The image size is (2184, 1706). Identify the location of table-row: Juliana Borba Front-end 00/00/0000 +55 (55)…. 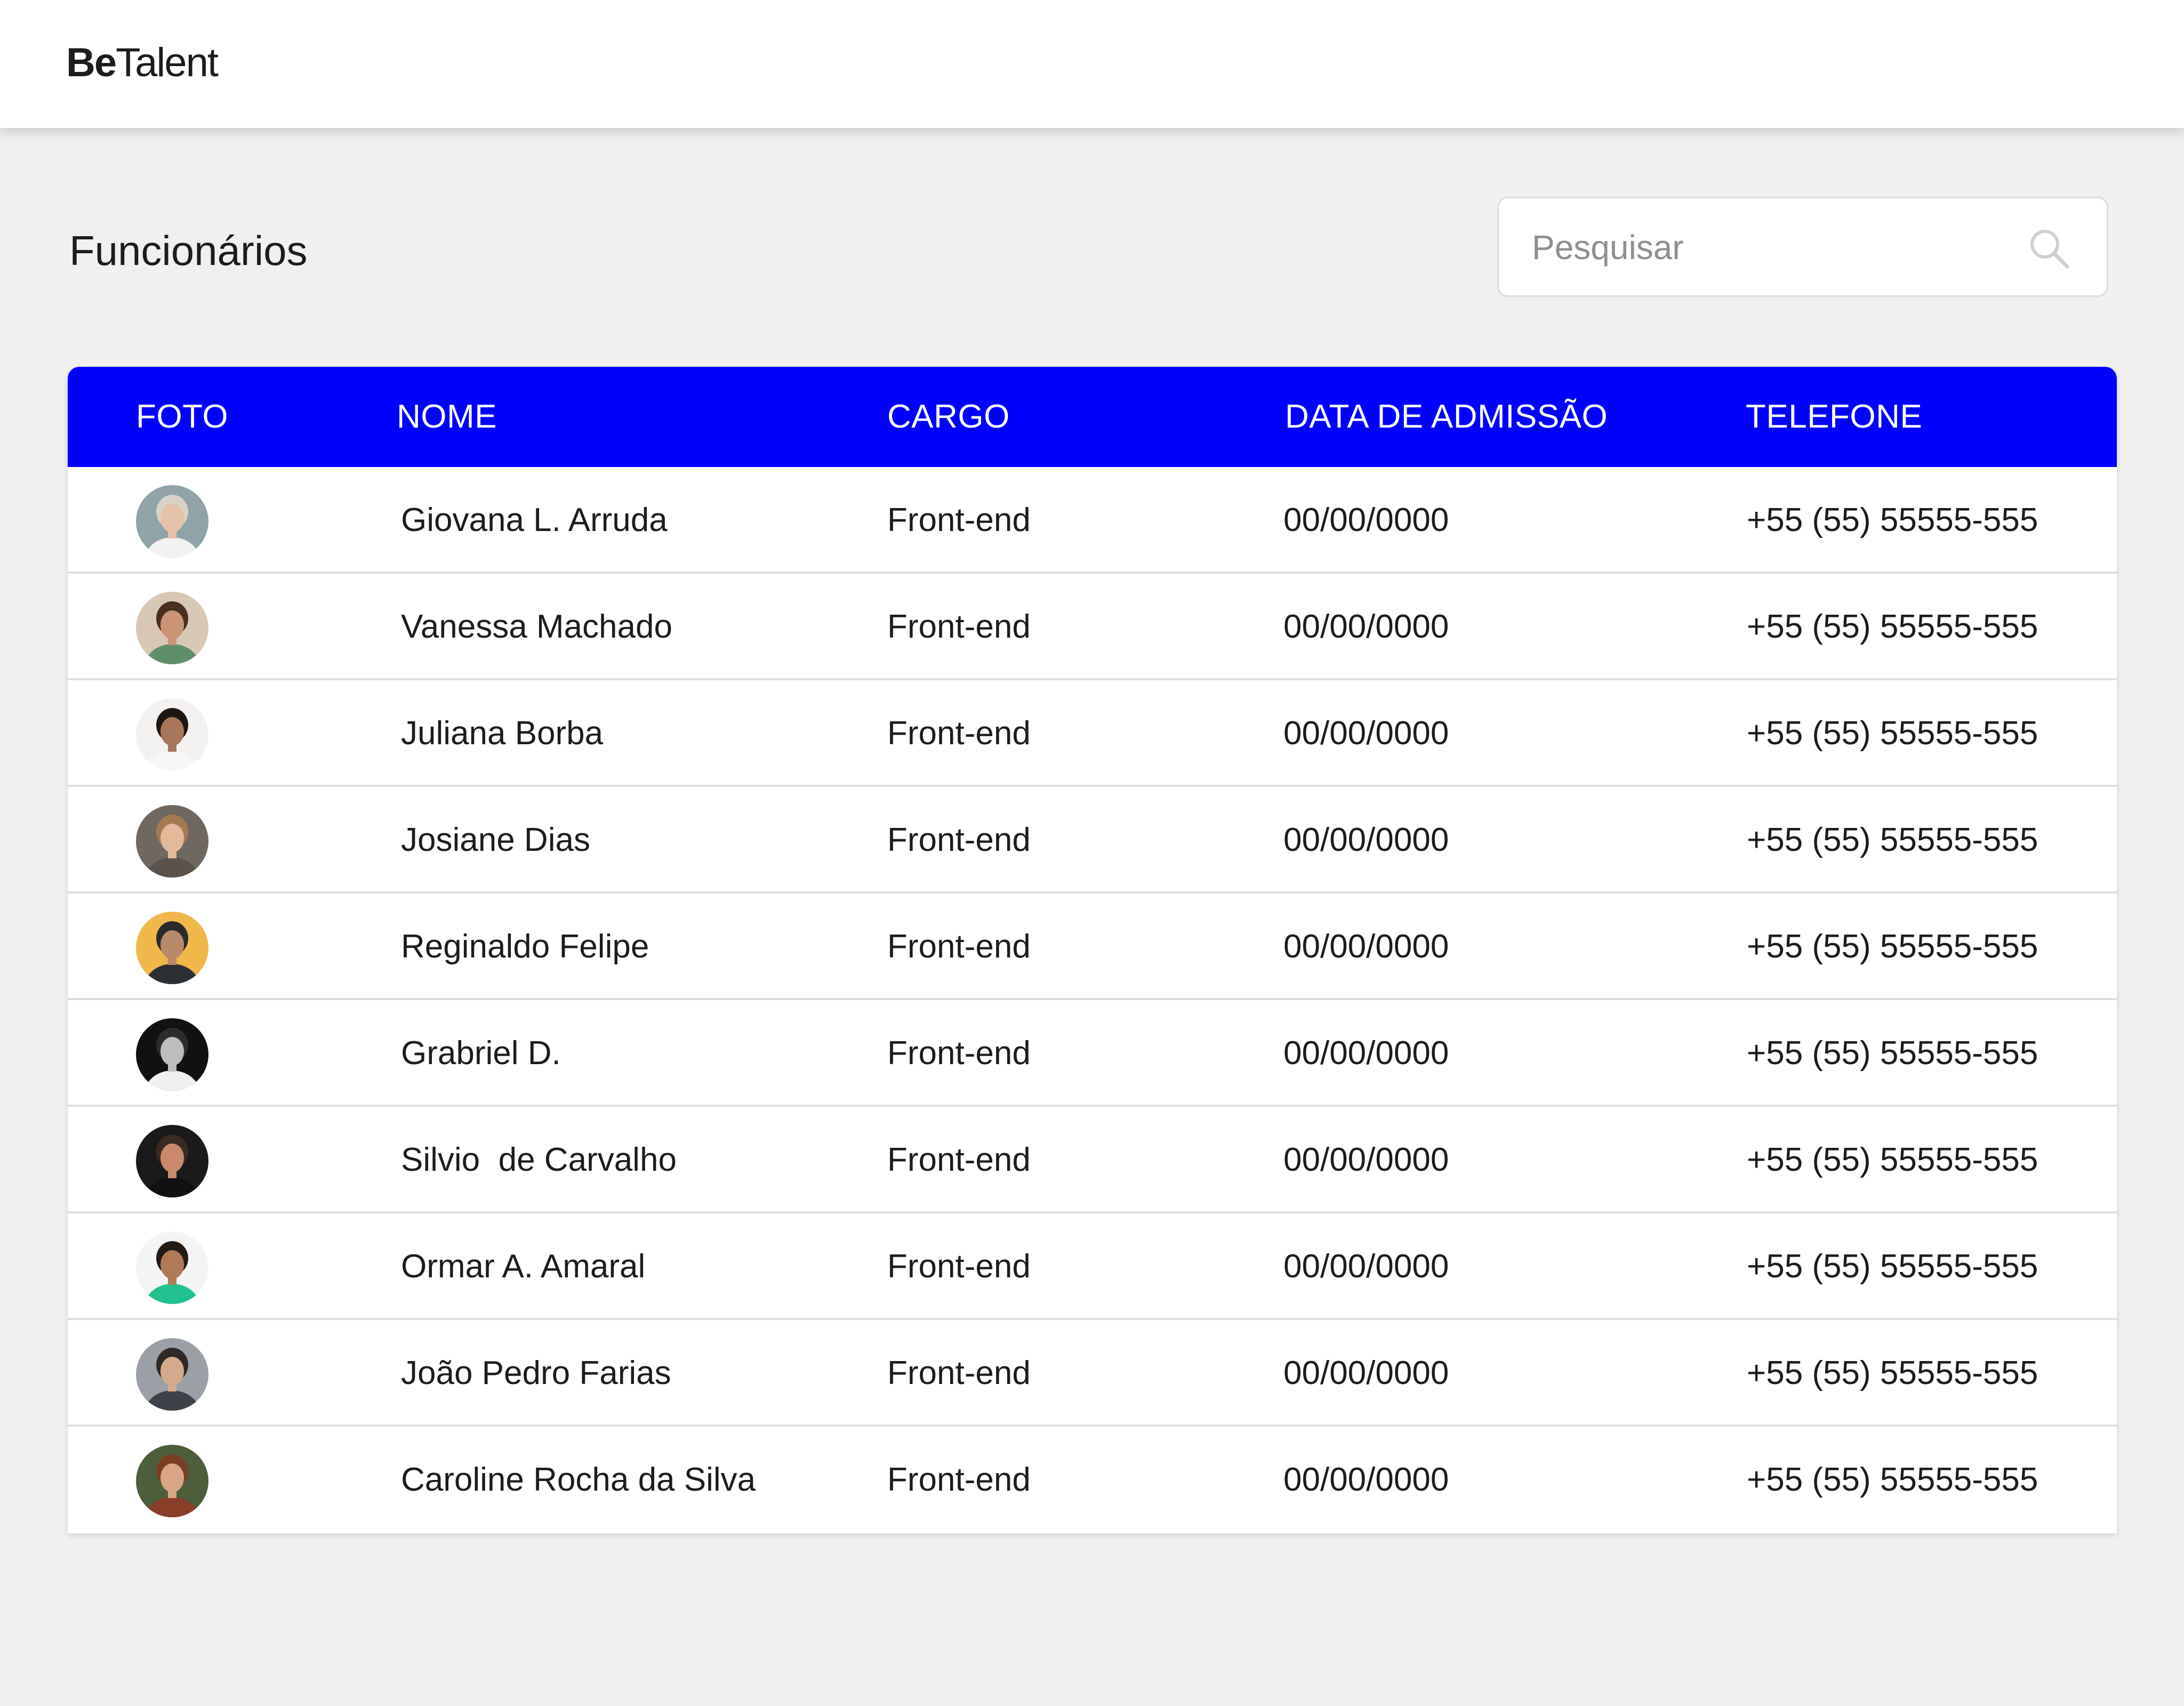
(1092, 733).